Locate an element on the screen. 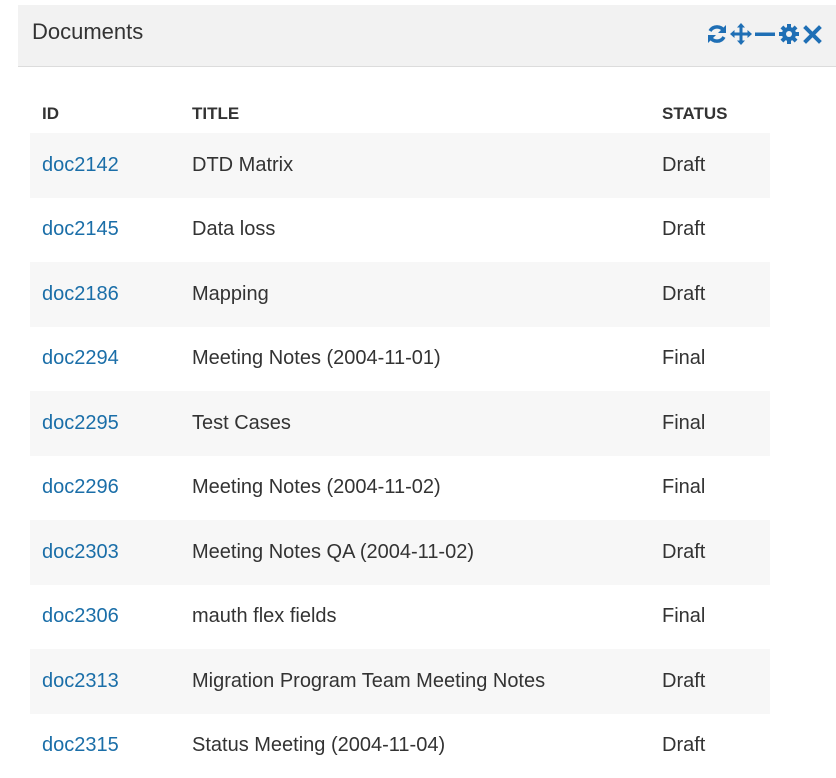 The image size is (836, 778). gear-icon is located at coordinates (789, 34).